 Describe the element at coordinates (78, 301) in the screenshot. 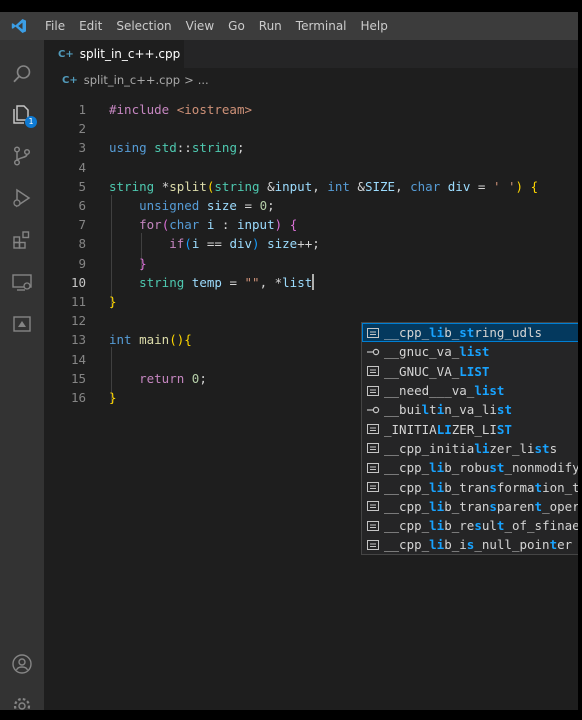

I see `line-number: 11` at that location.